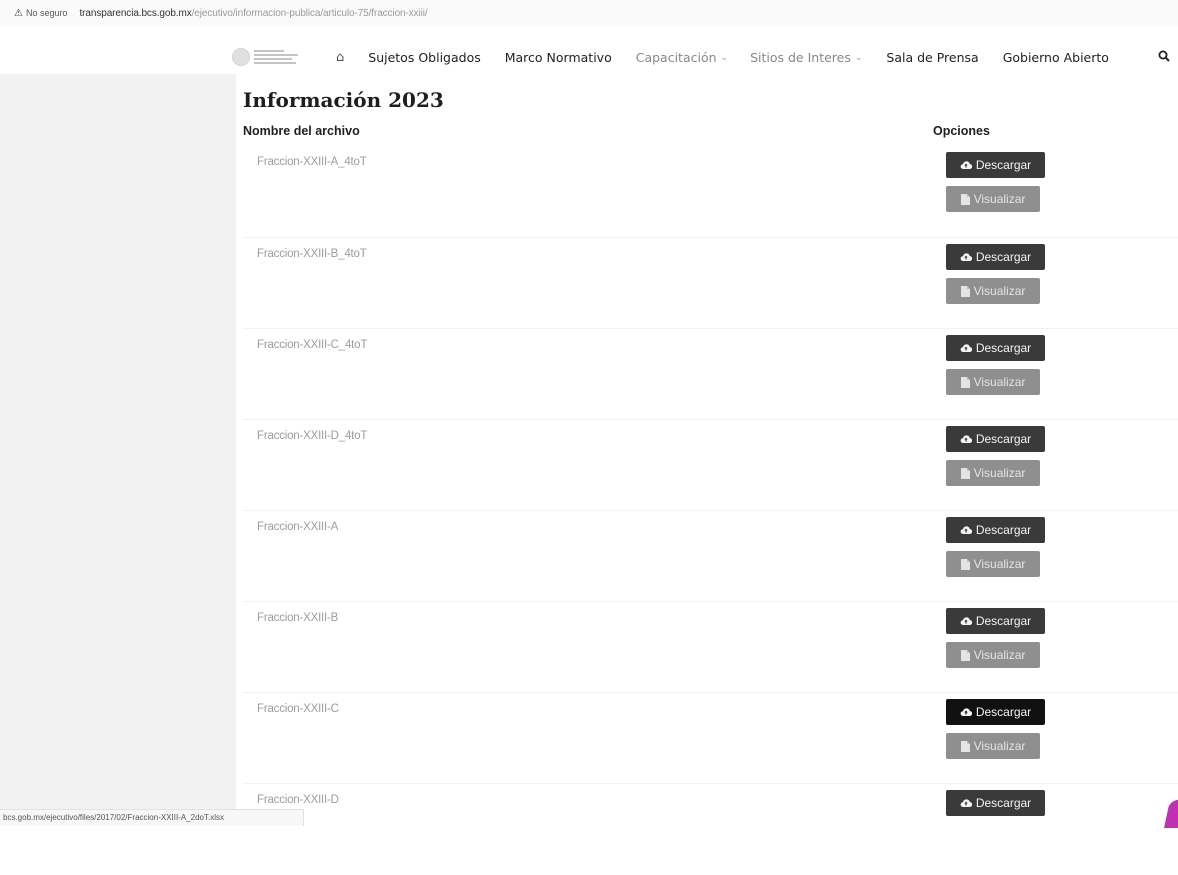  I want to click on file-name: Fraccion-XXIII-D, so click(298, 800).